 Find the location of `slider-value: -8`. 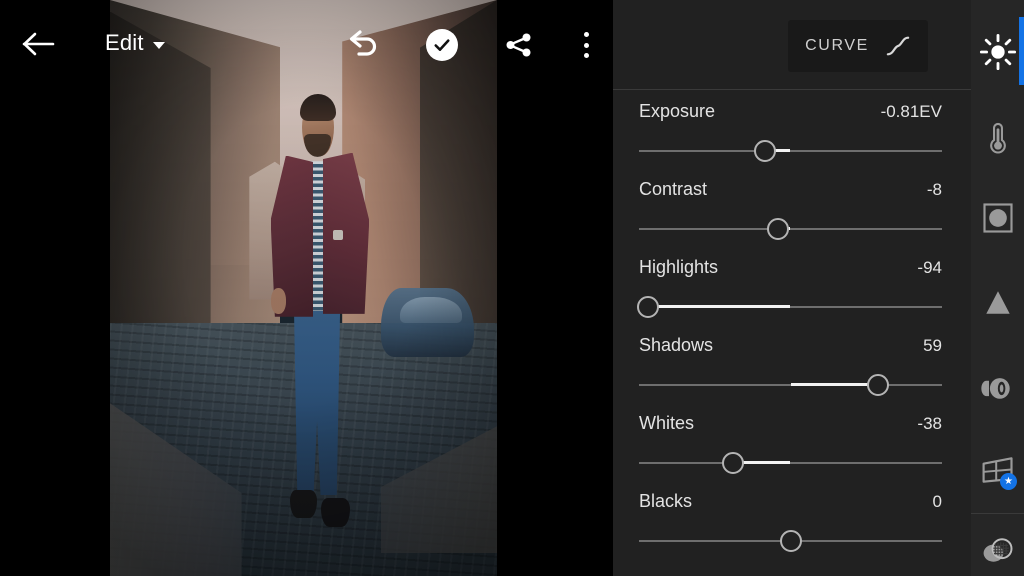

slider-value: -8 is located at coordinates (934, 189).